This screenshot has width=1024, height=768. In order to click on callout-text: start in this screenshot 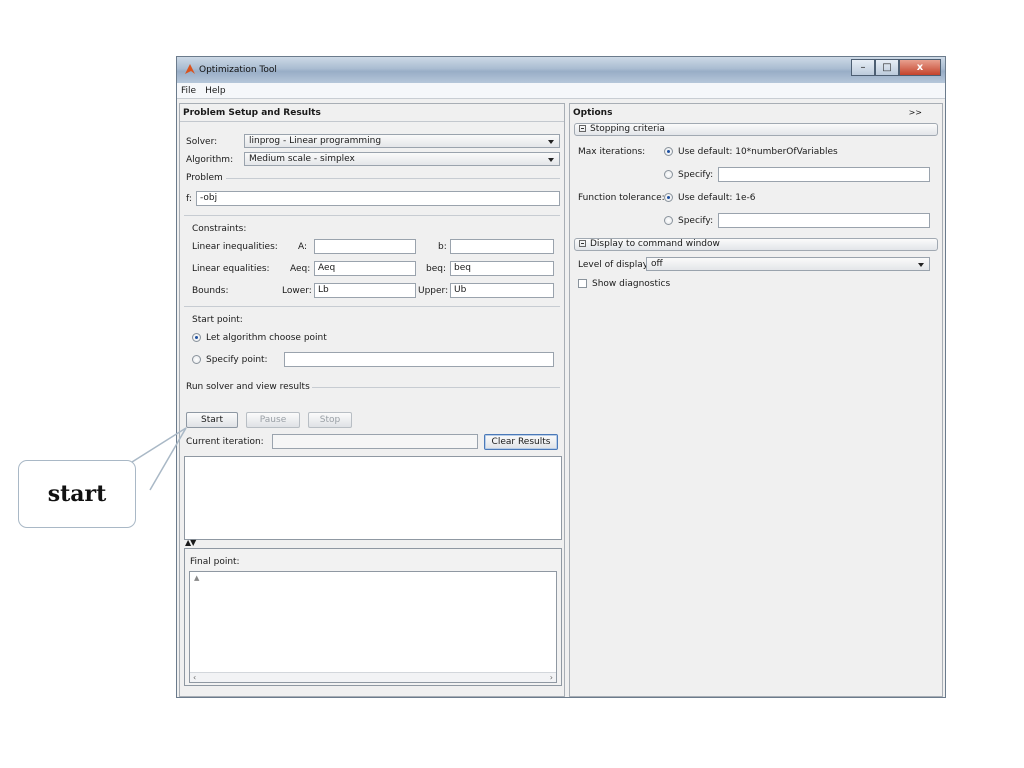, I will do `click(77, 494)`.